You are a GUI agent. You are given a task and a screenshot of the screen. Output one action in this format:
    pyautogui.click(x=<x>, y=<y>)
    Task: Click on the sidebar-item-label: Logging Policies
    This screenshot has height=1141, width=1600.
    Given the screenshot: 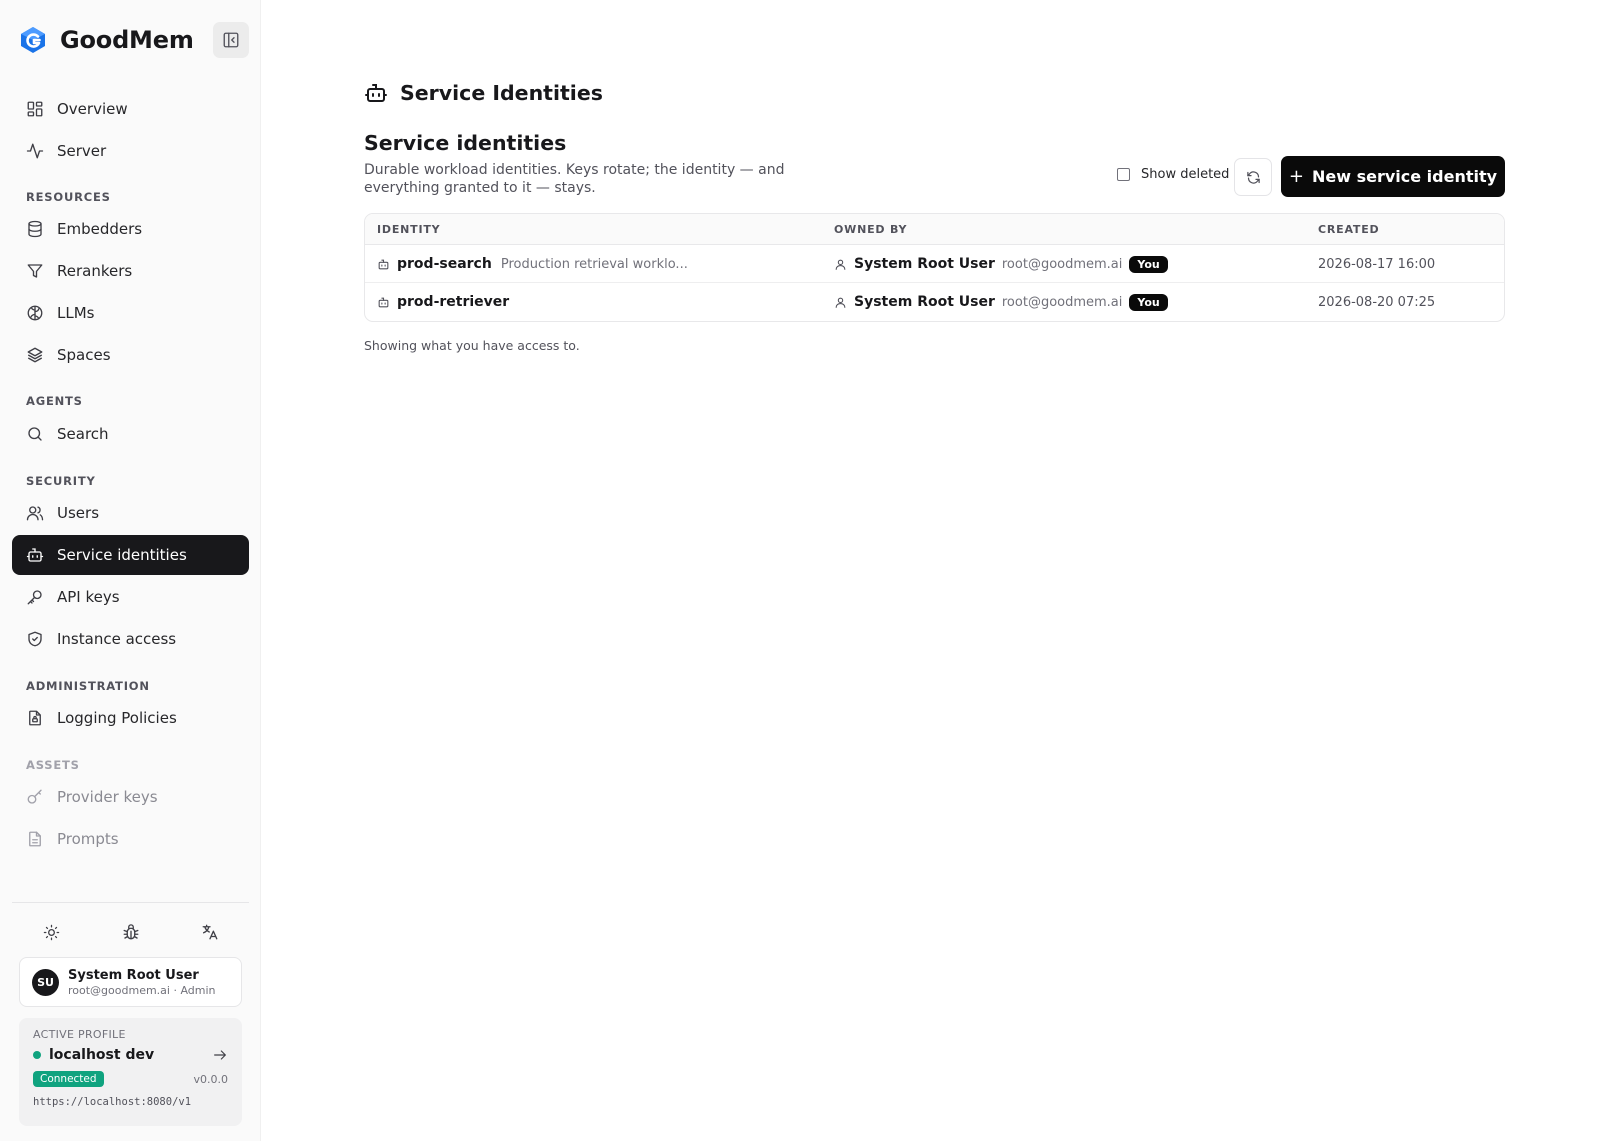 What is the action you would take?
    pyautogui.click(x=117, y=718)
    